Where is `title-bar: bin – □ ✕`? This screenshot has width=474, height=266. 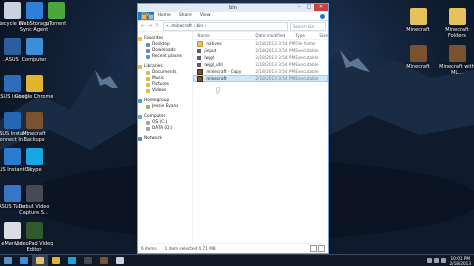
title-bar: bin – □ ✕ is located at coordinates (233, 12).